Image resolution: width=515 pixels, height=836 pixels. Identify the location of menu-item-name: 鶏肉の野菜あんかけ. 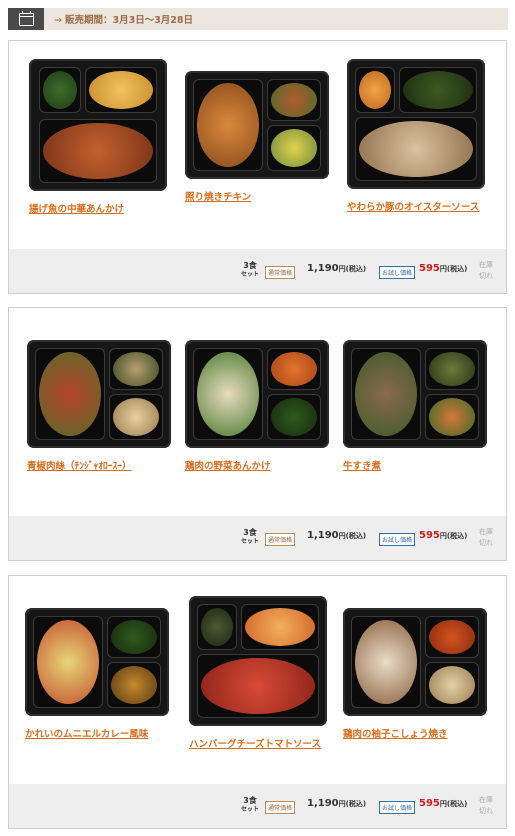
(260, 466).